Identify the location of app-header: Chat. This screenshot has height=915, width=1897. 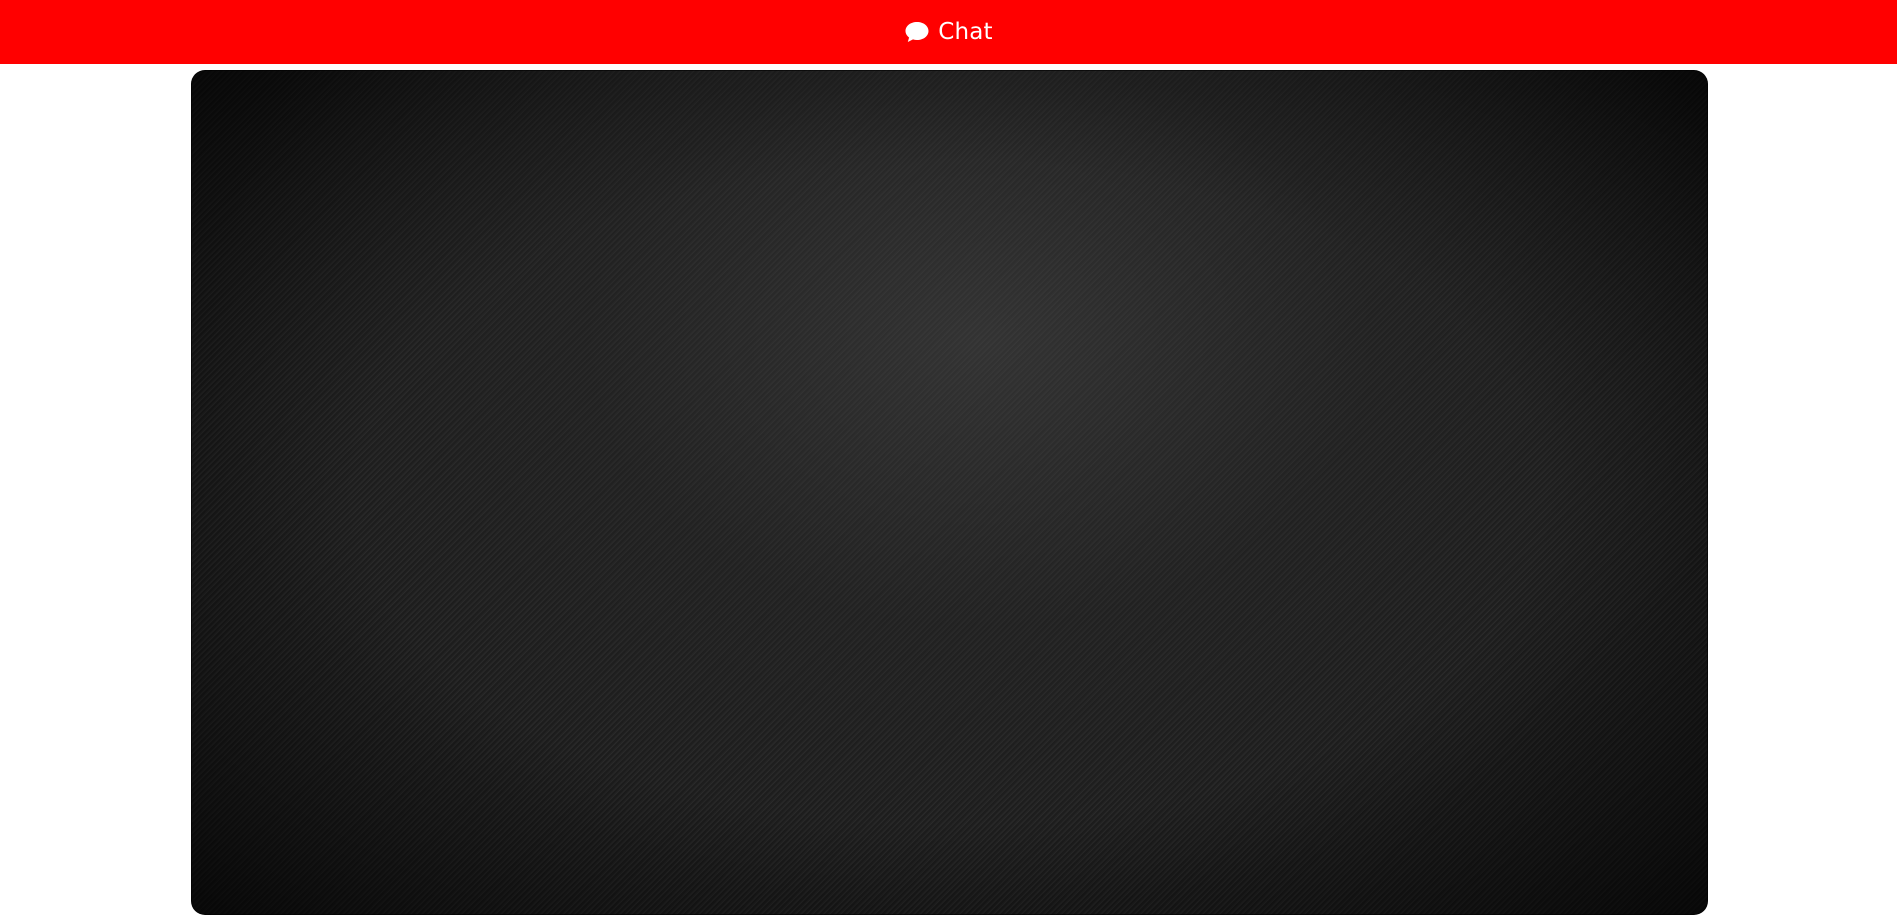
(948, 32).